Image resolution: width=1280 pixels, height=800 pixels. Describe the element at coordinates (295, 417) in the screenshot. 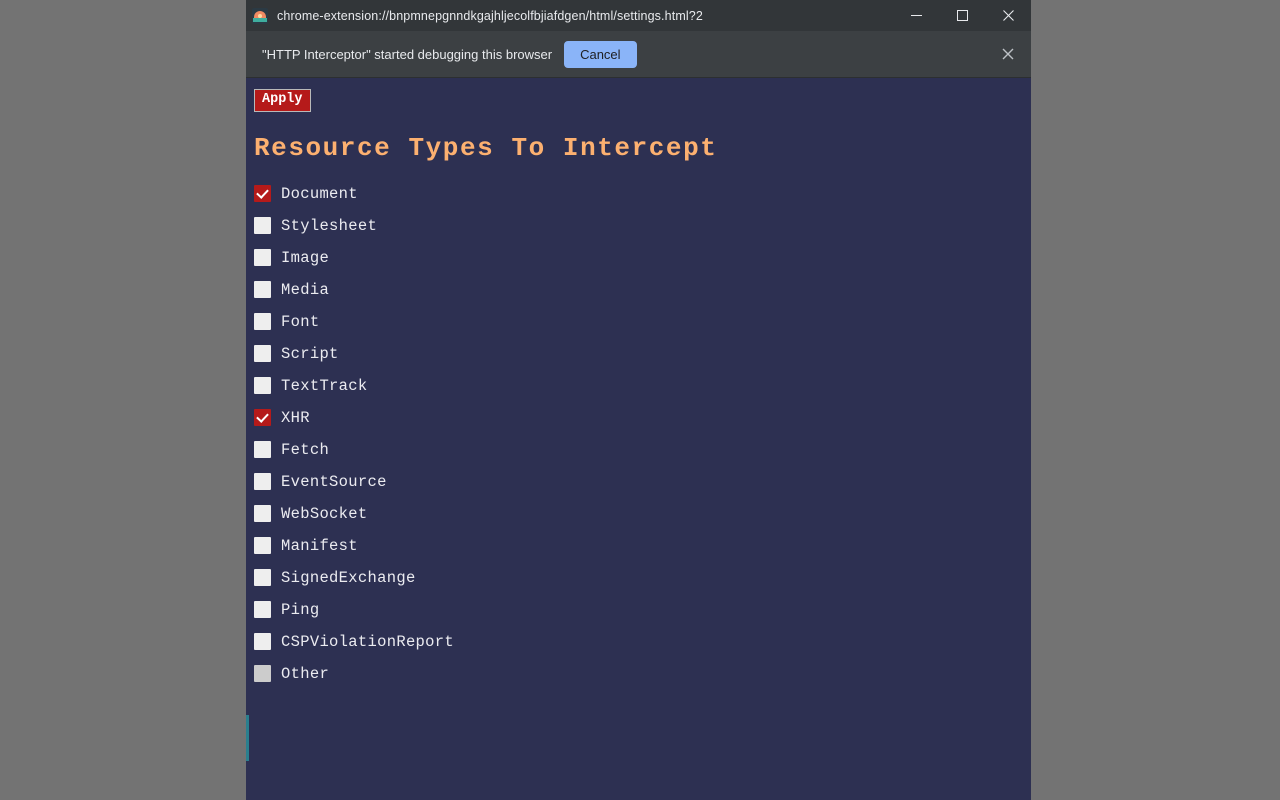

I see `list-item-label: XHR` at that location.